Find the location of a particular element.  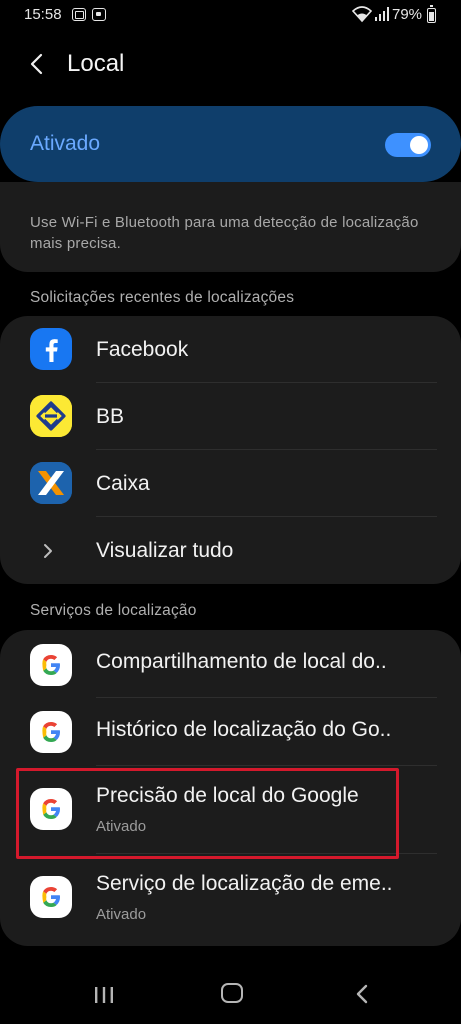

location-master-toggle: Ativado is located at coordinates (230, 144).